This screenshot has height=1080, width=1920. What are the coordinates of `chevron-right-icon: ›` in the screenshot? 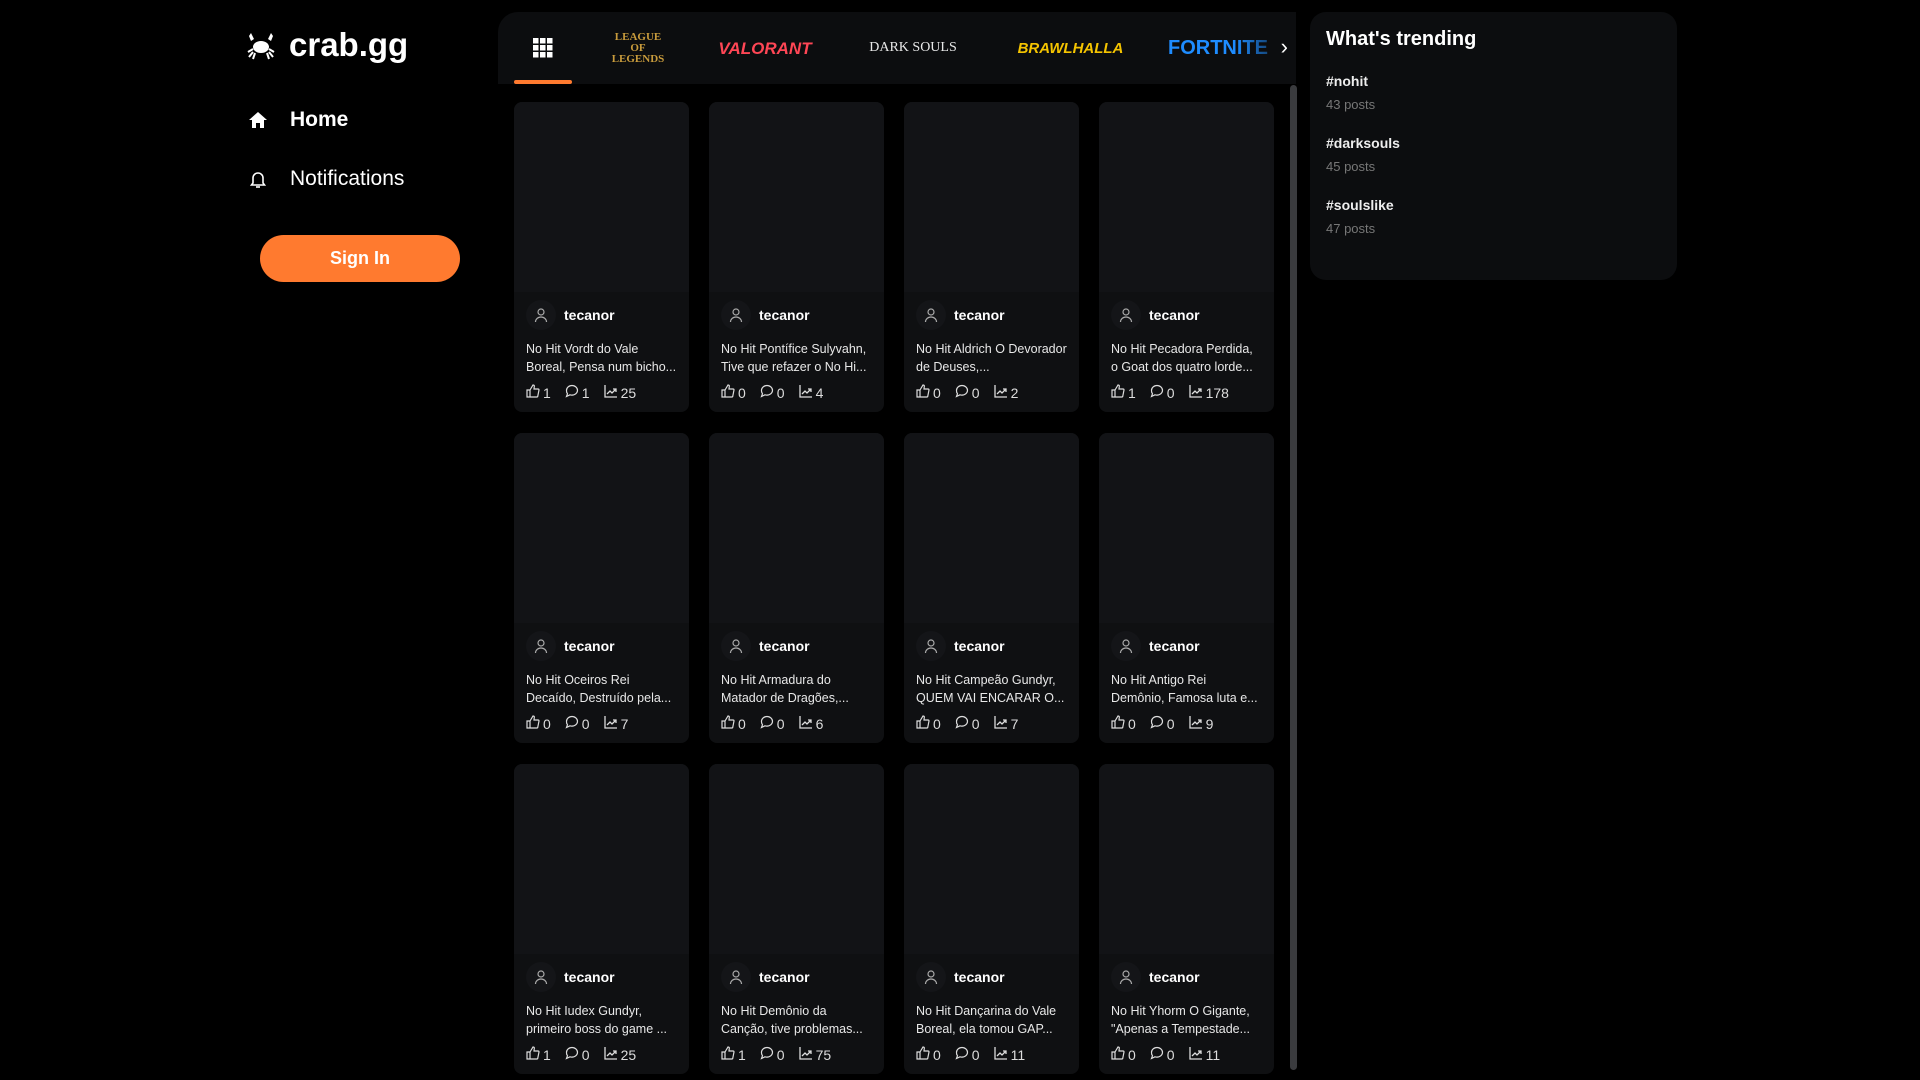 It's located at (1284, 47).